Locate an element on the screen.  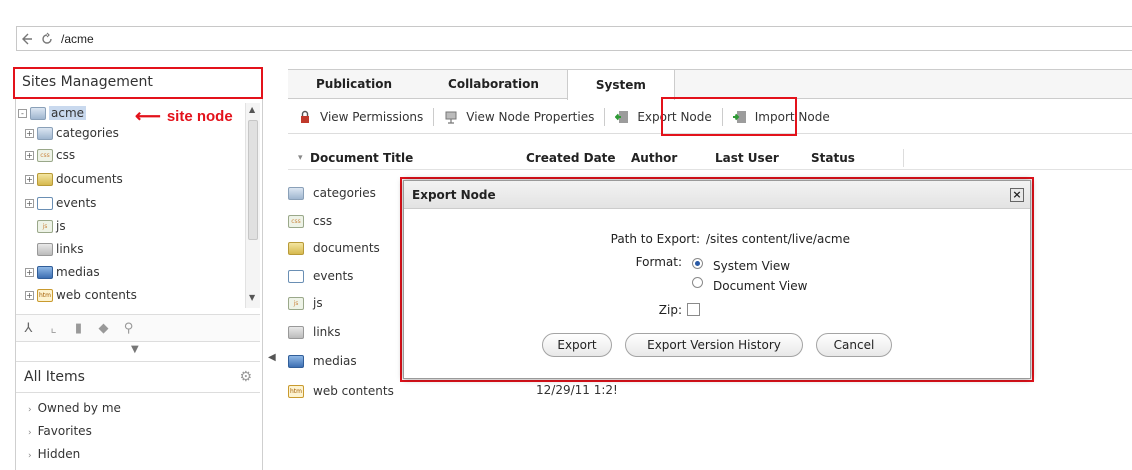
tree-node-js: js js is located at coordinates (45, 226).